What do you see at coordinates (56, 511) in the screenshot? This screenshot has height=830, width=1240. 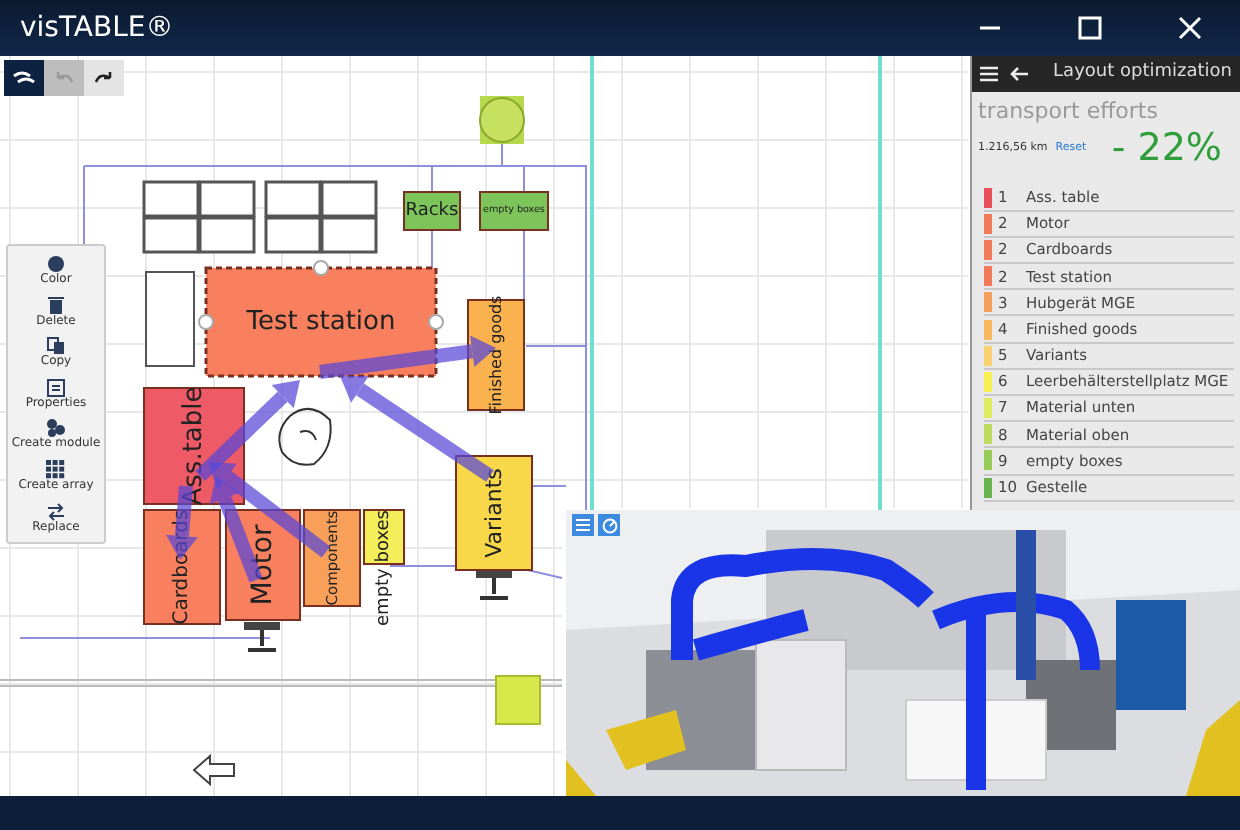 I see `swap-icon` at bounding box center [56, 511].